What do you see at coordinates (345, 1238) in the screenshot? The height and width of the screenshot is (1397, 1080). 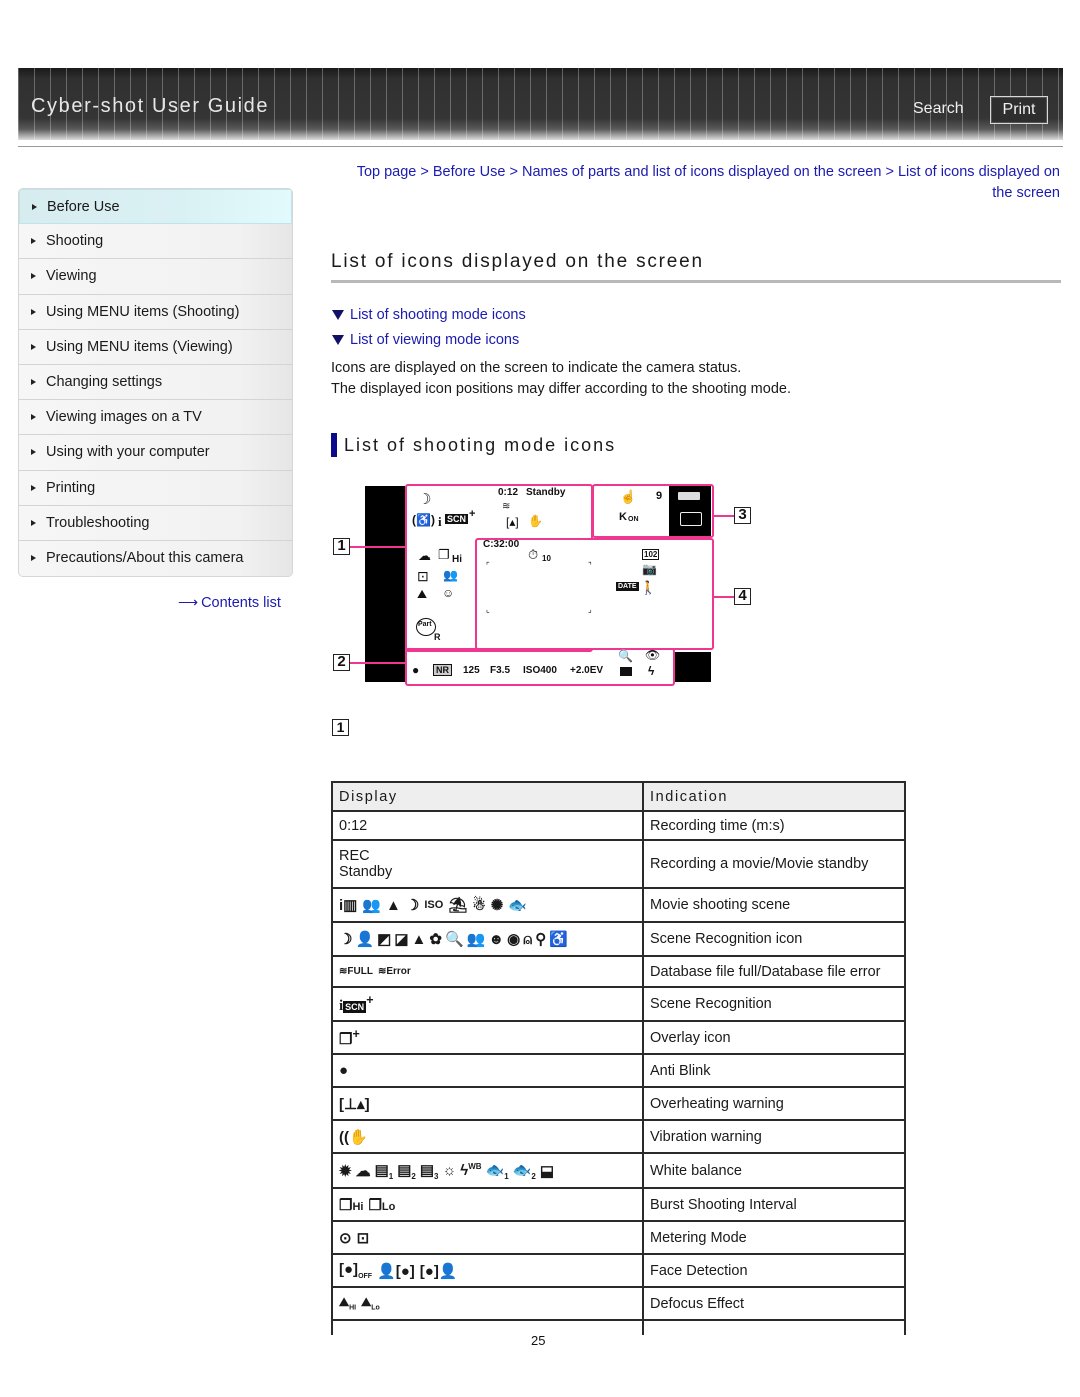 I see `multi-metering-icon: ⊙` at bounding box center [345, 1238].